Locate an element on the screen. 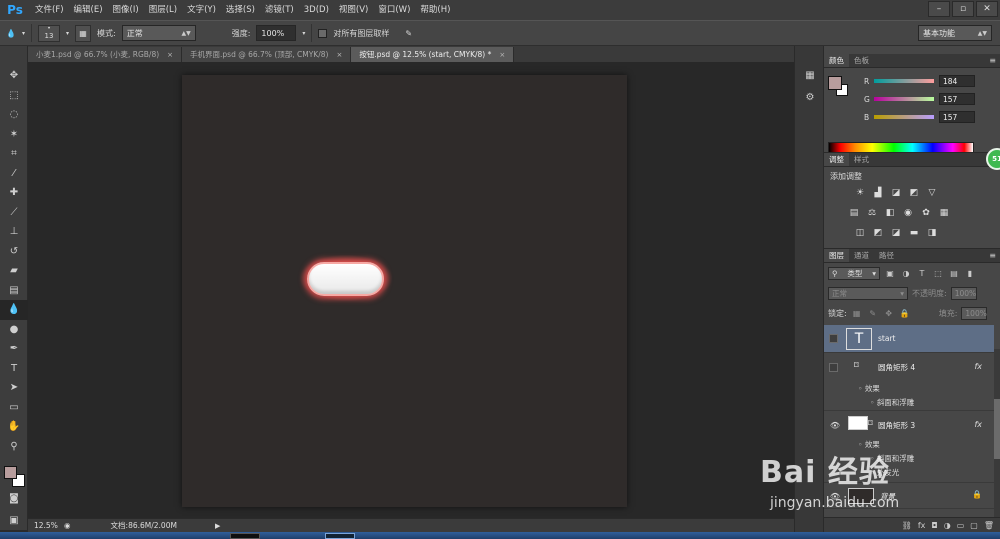  threshold-icon: ◪ is located at coordinates (896, 233).